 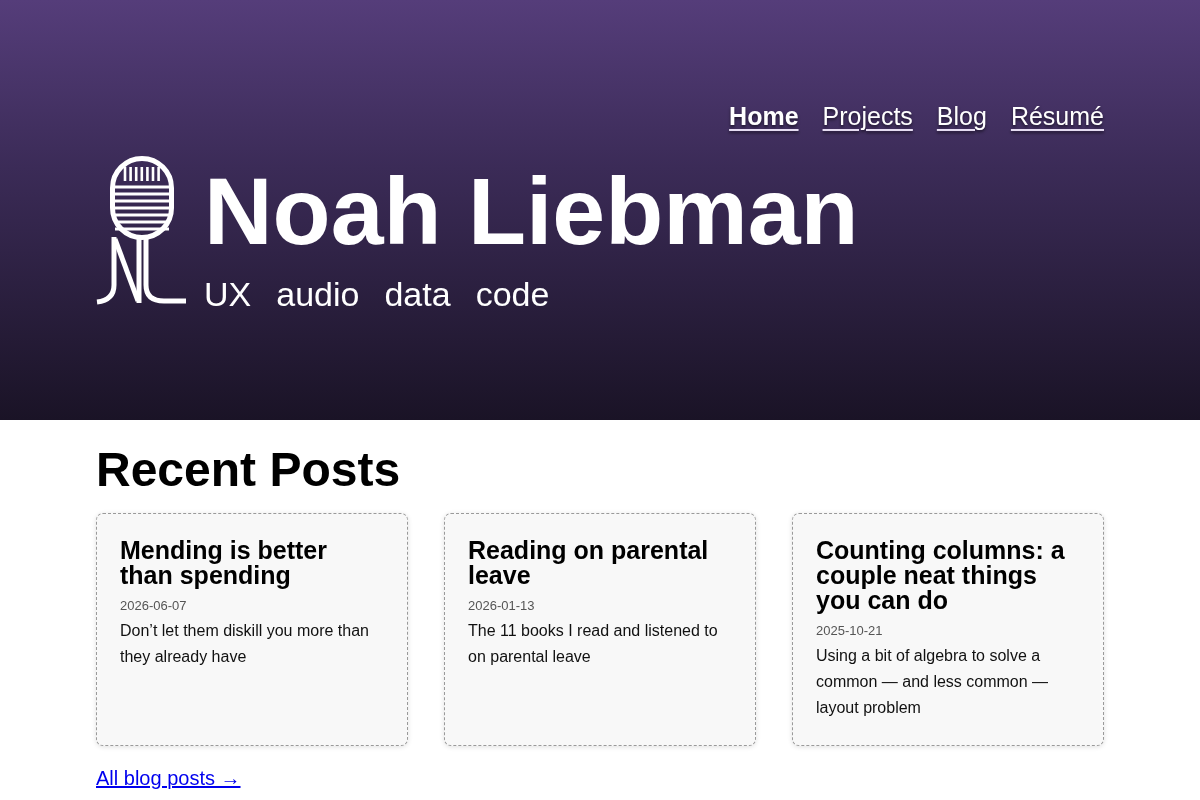 I want to click on nav-link: Résumé, so click(x=1057, y=116).